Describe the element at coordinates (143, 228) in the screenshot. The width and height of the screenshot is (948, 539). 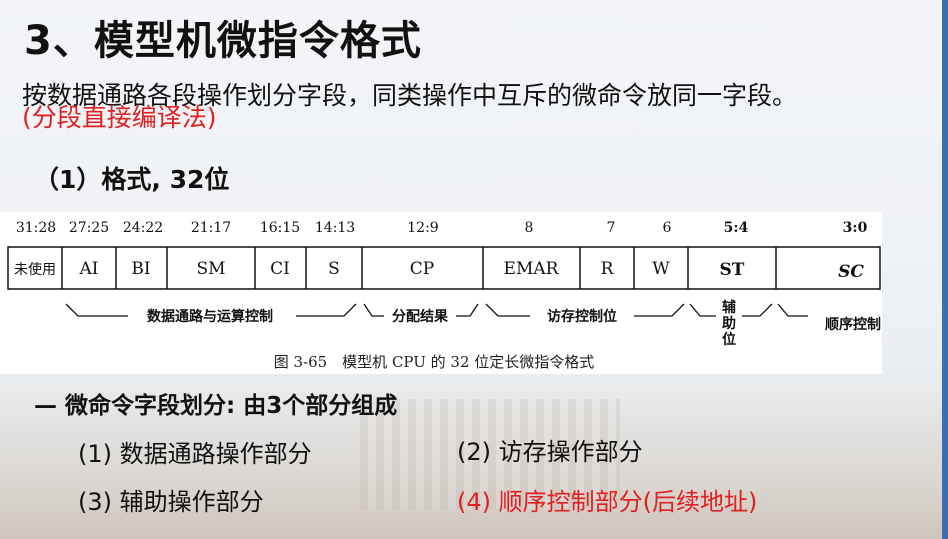
I see `bits-label: 24:22` at that location.